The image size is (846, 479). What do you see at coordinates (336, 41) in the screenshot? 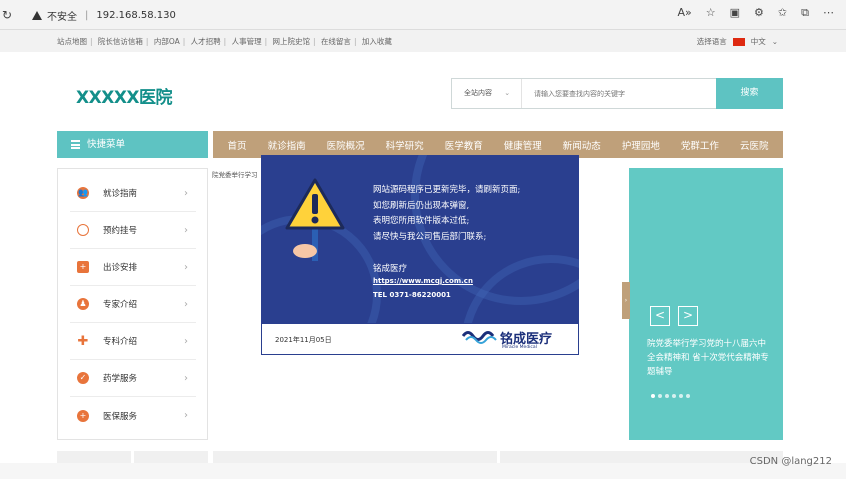
I see `top-link: 在线留言` at bounding box center [336, 41].